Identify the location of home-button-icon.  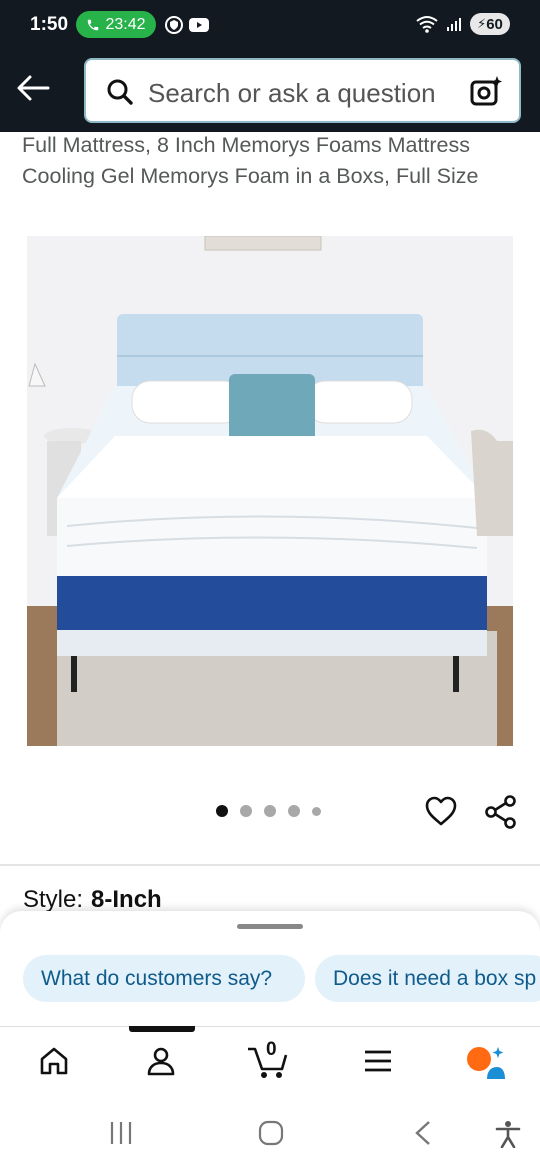
(271, 1133).